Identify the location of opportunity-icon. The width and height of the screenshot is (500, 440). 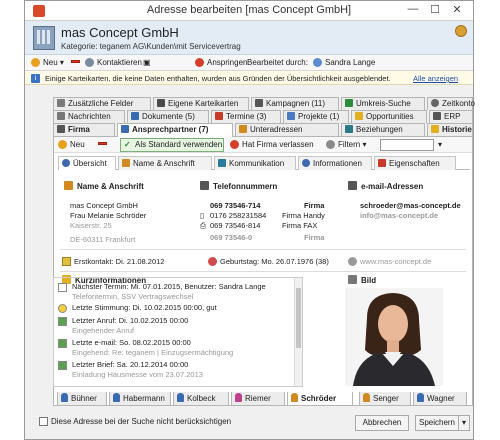
(359, 116).